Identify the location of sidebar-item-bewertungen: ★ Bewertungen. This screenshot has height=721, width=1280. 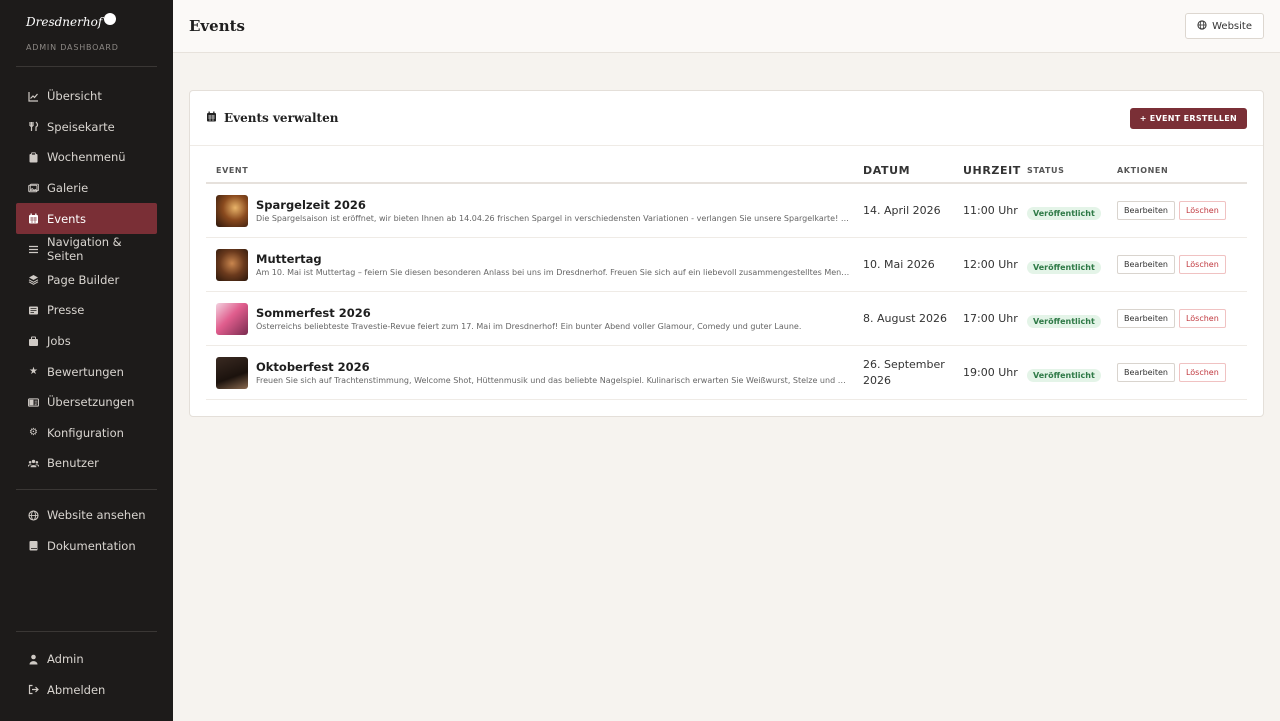
(86, 371).